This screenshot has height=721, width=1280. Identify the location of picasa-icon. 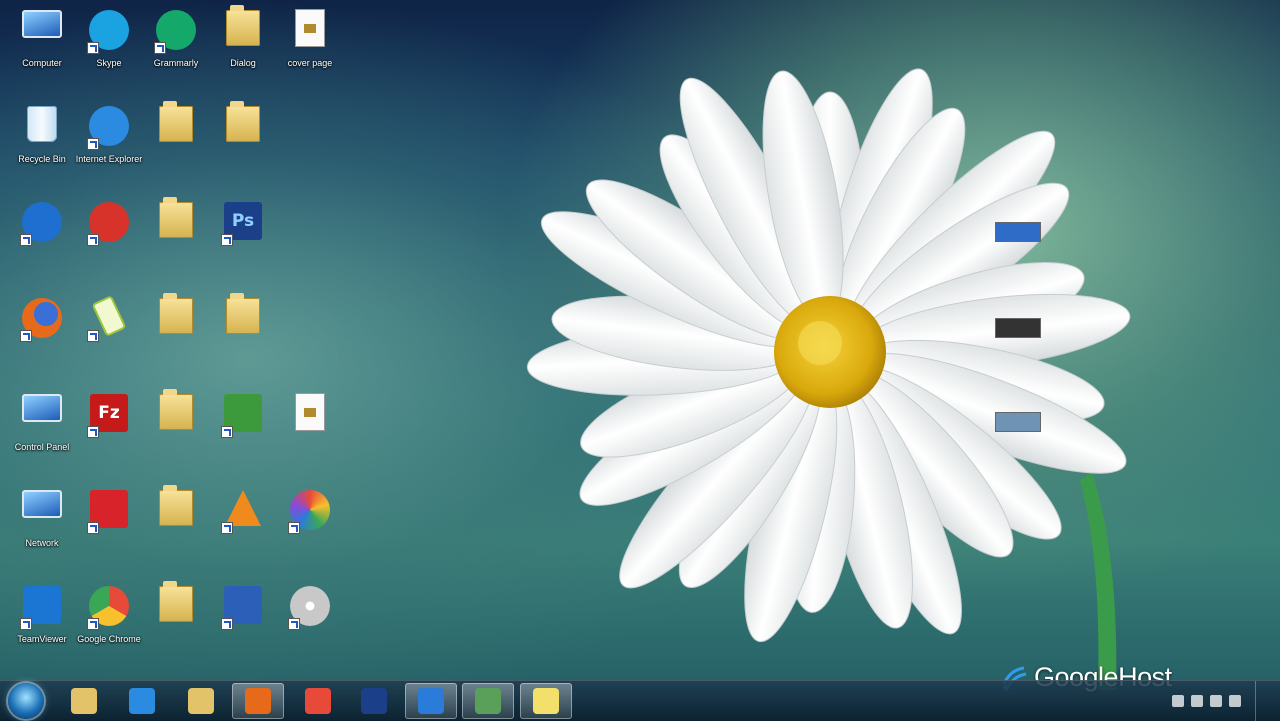
(310, 512).